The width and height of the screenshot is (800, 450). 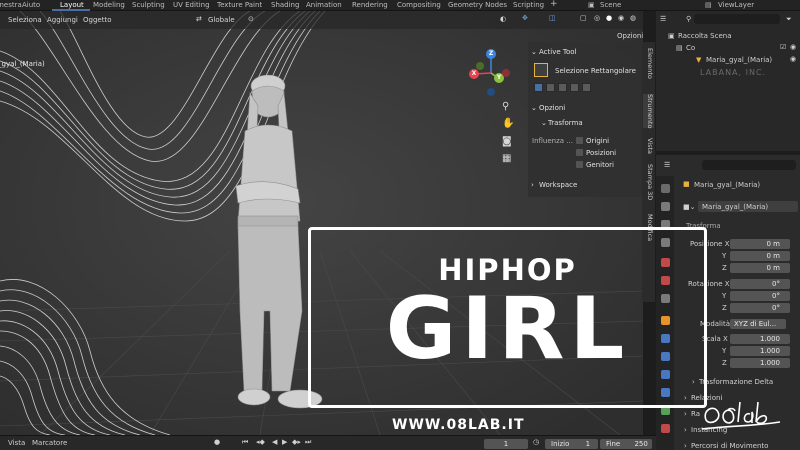 What do you see at coordinates (583, 18) in the screenshot?
I see `xray-icon: ▢` at bounding box center [583, 18].